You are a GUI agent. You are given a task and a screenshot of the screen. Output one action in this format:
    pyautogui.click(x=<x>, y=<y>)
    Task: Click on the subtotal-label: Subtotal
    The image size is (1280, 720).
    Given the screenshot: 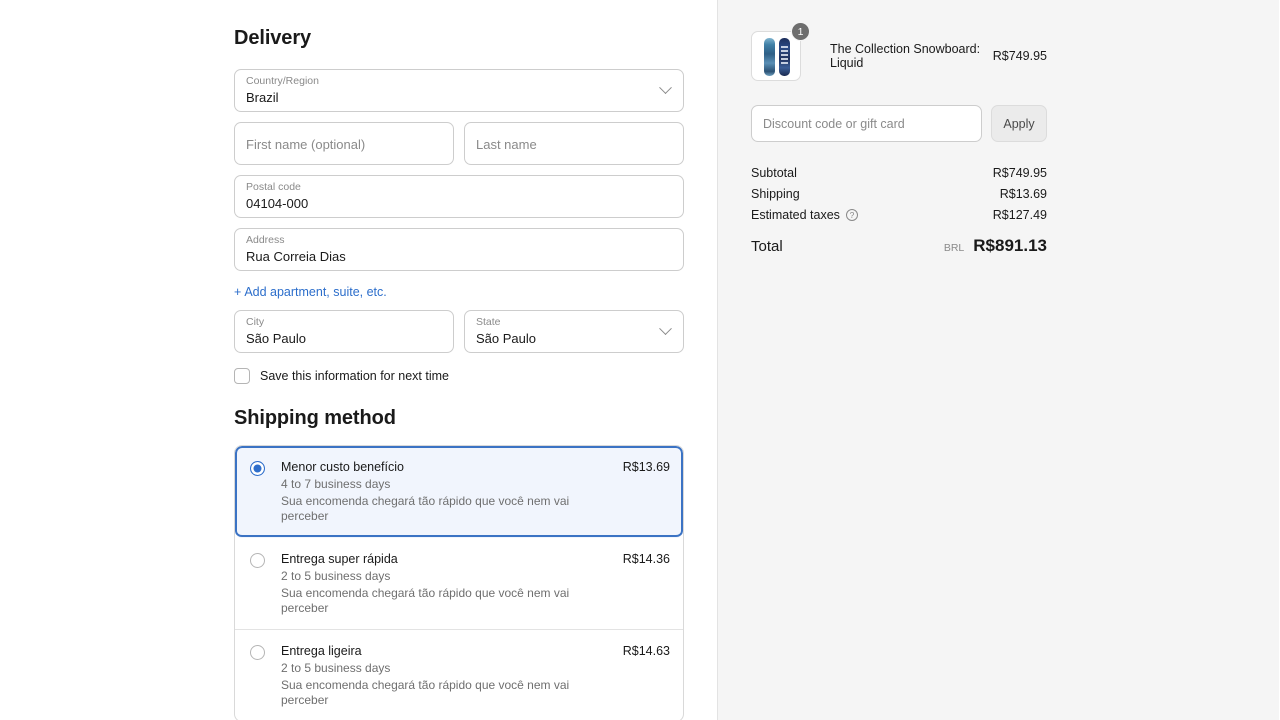 What is the action you would take?
    pyautogui.click(x=774, y=173)
    